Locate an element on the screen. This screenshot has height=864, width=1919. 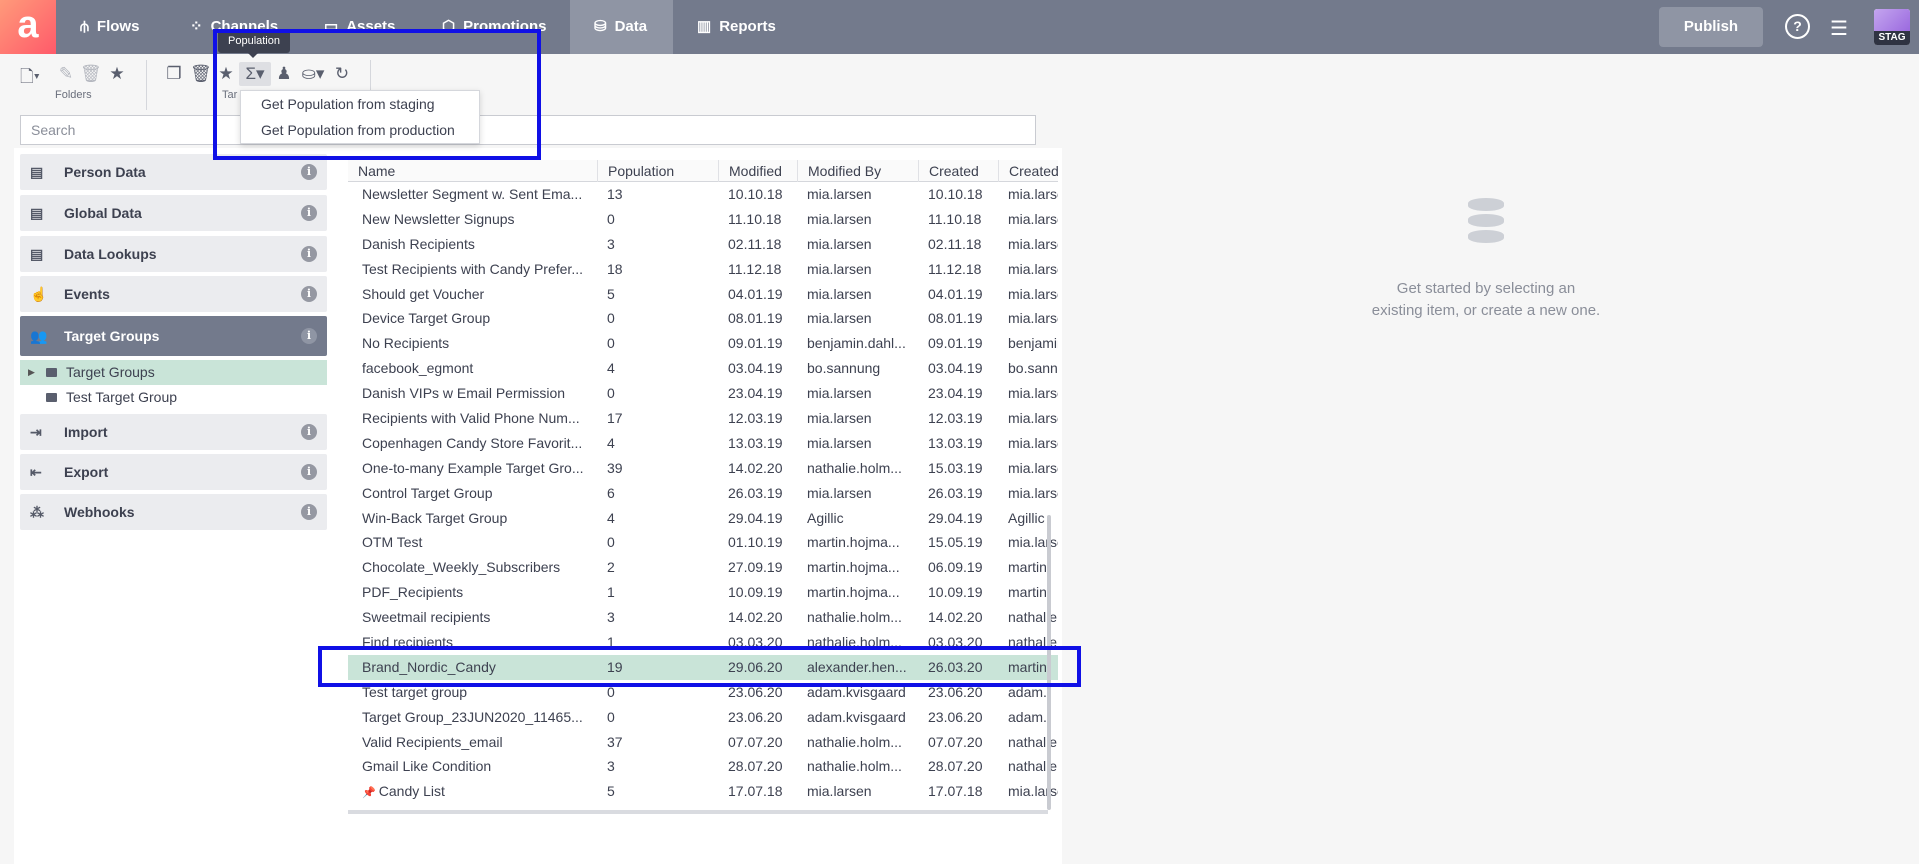
sidebar-item-events: ☝ Events i is located at coordinates (173, 294).